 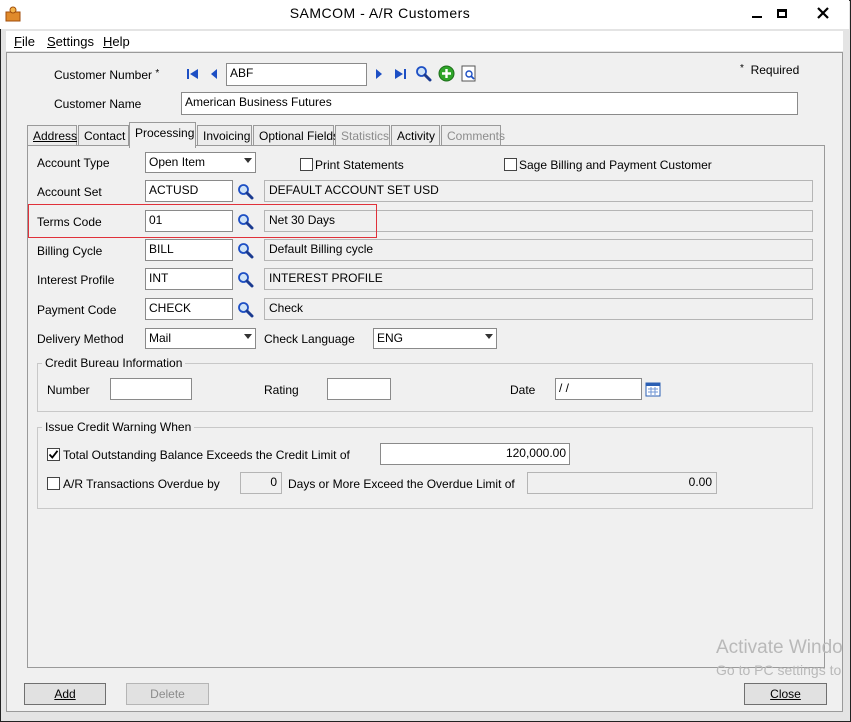 I want to click on bureau-rating-label: Rating, so click(x=281, y=390).